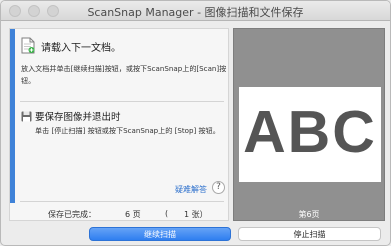 The width and height of the screenshot is (391, 246). Describe the element at coordinates (196, 214) in the screenshot. I see `saved-sheets-count: 1 张）` at that location.